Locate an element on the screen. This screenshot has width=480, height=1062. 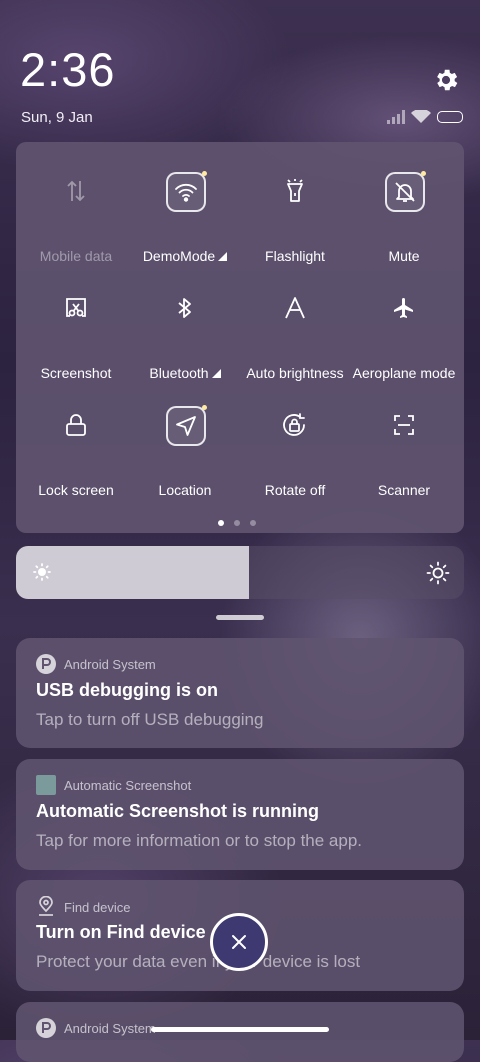
tile-label: Mobile data is located at coordinates (76, 256).